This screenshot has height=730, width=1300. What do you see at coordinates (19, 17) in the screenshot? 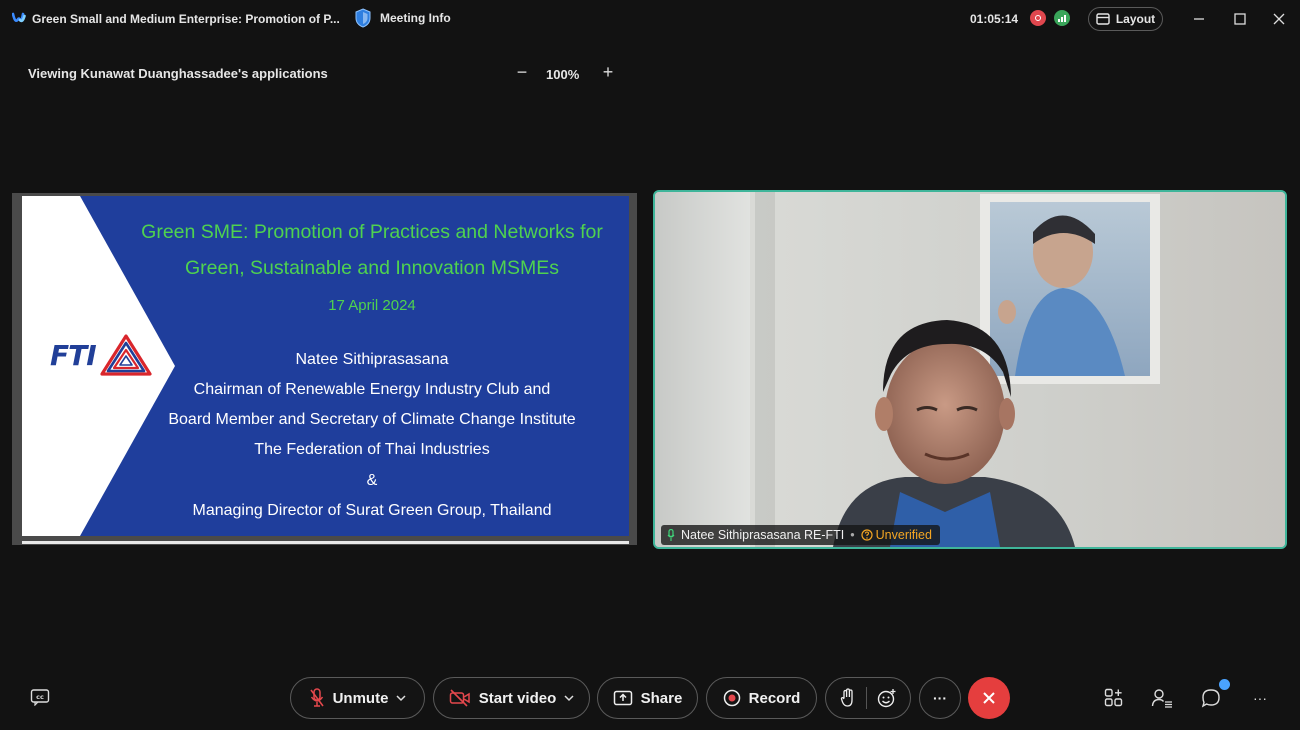
I see `webex-logo` at bounding box center [19, 17].